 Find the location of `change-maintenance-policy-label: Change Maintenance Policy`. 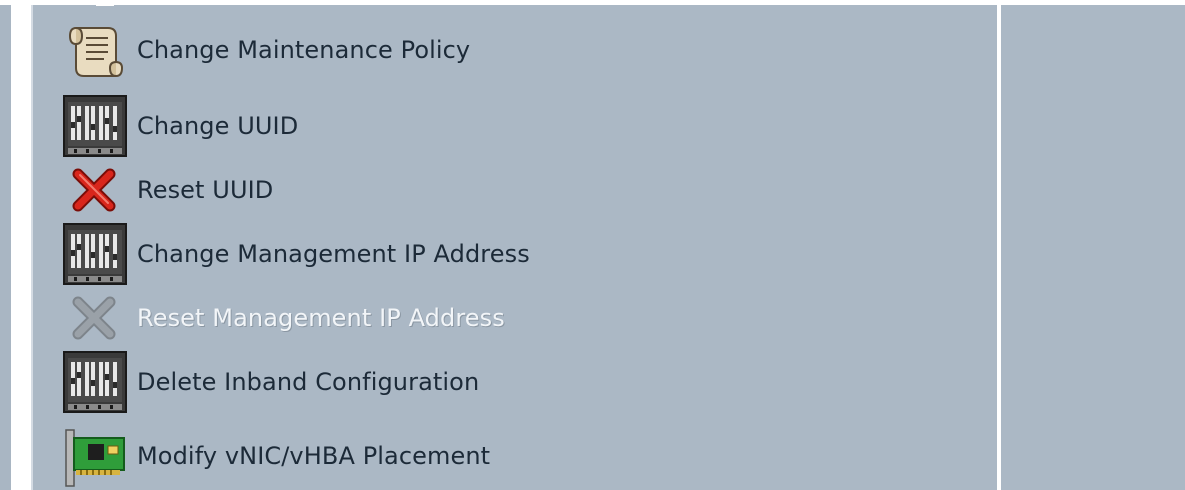

change-maintenance-policy-label: Change Maintenance Policy is located at coordinates (304, 50).